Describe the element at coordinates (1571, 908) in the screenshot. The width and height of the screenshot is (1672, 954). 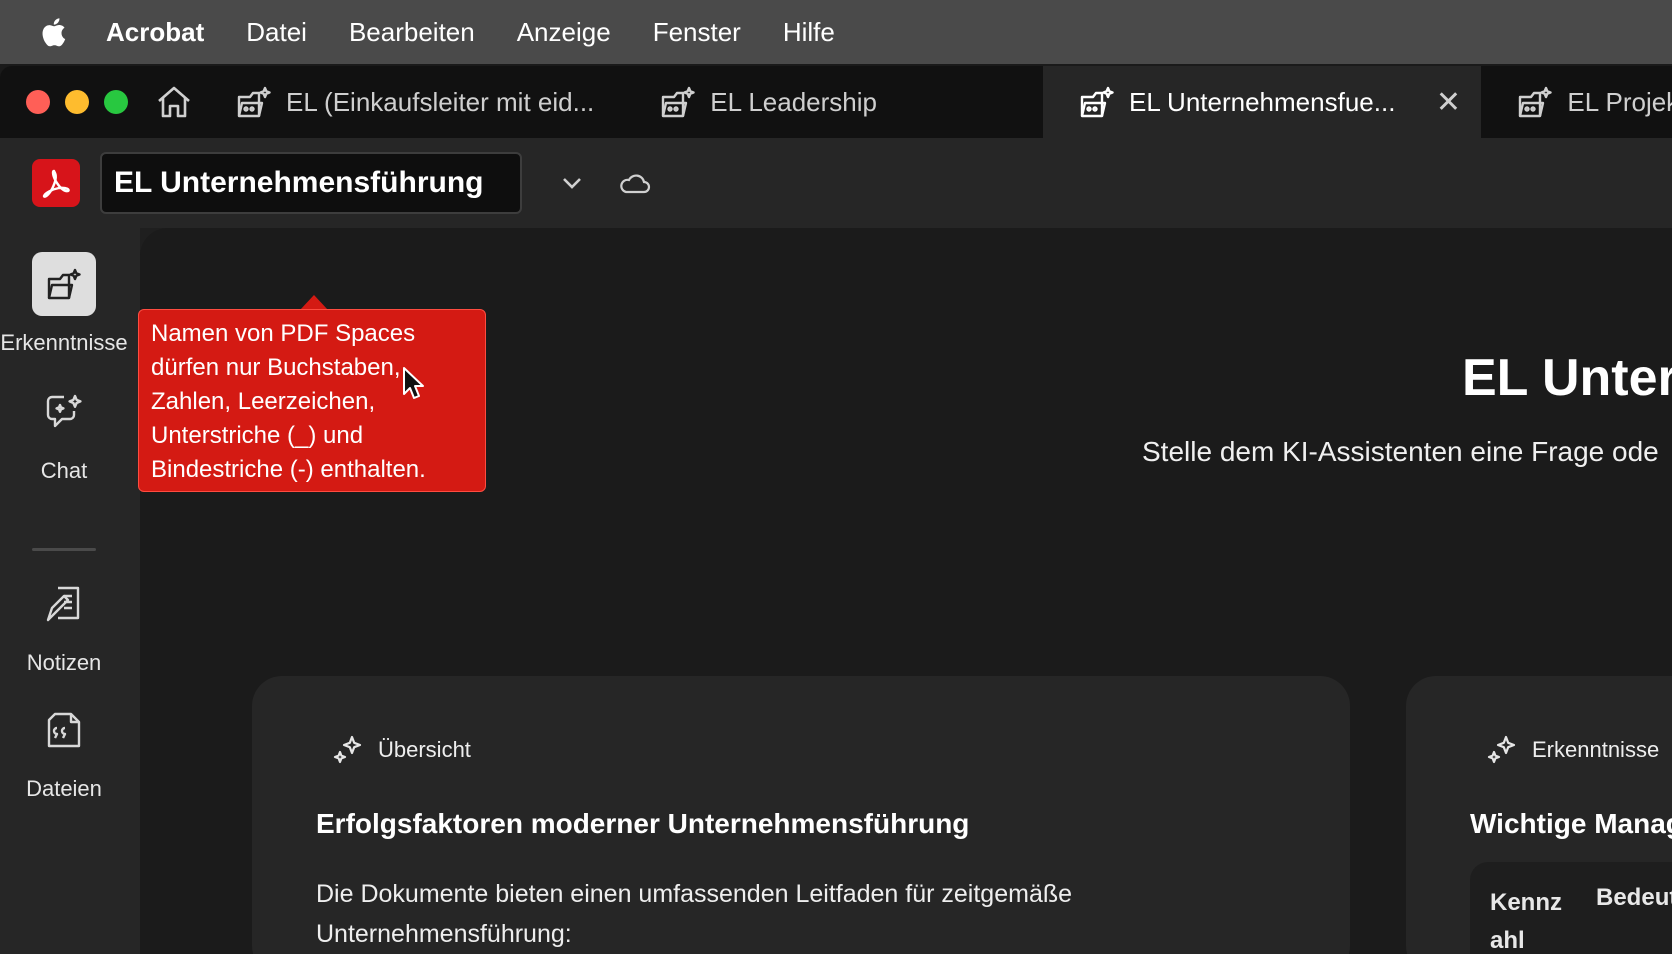
I see `kpi-table: Kennz ahl Bedeut` at that location.